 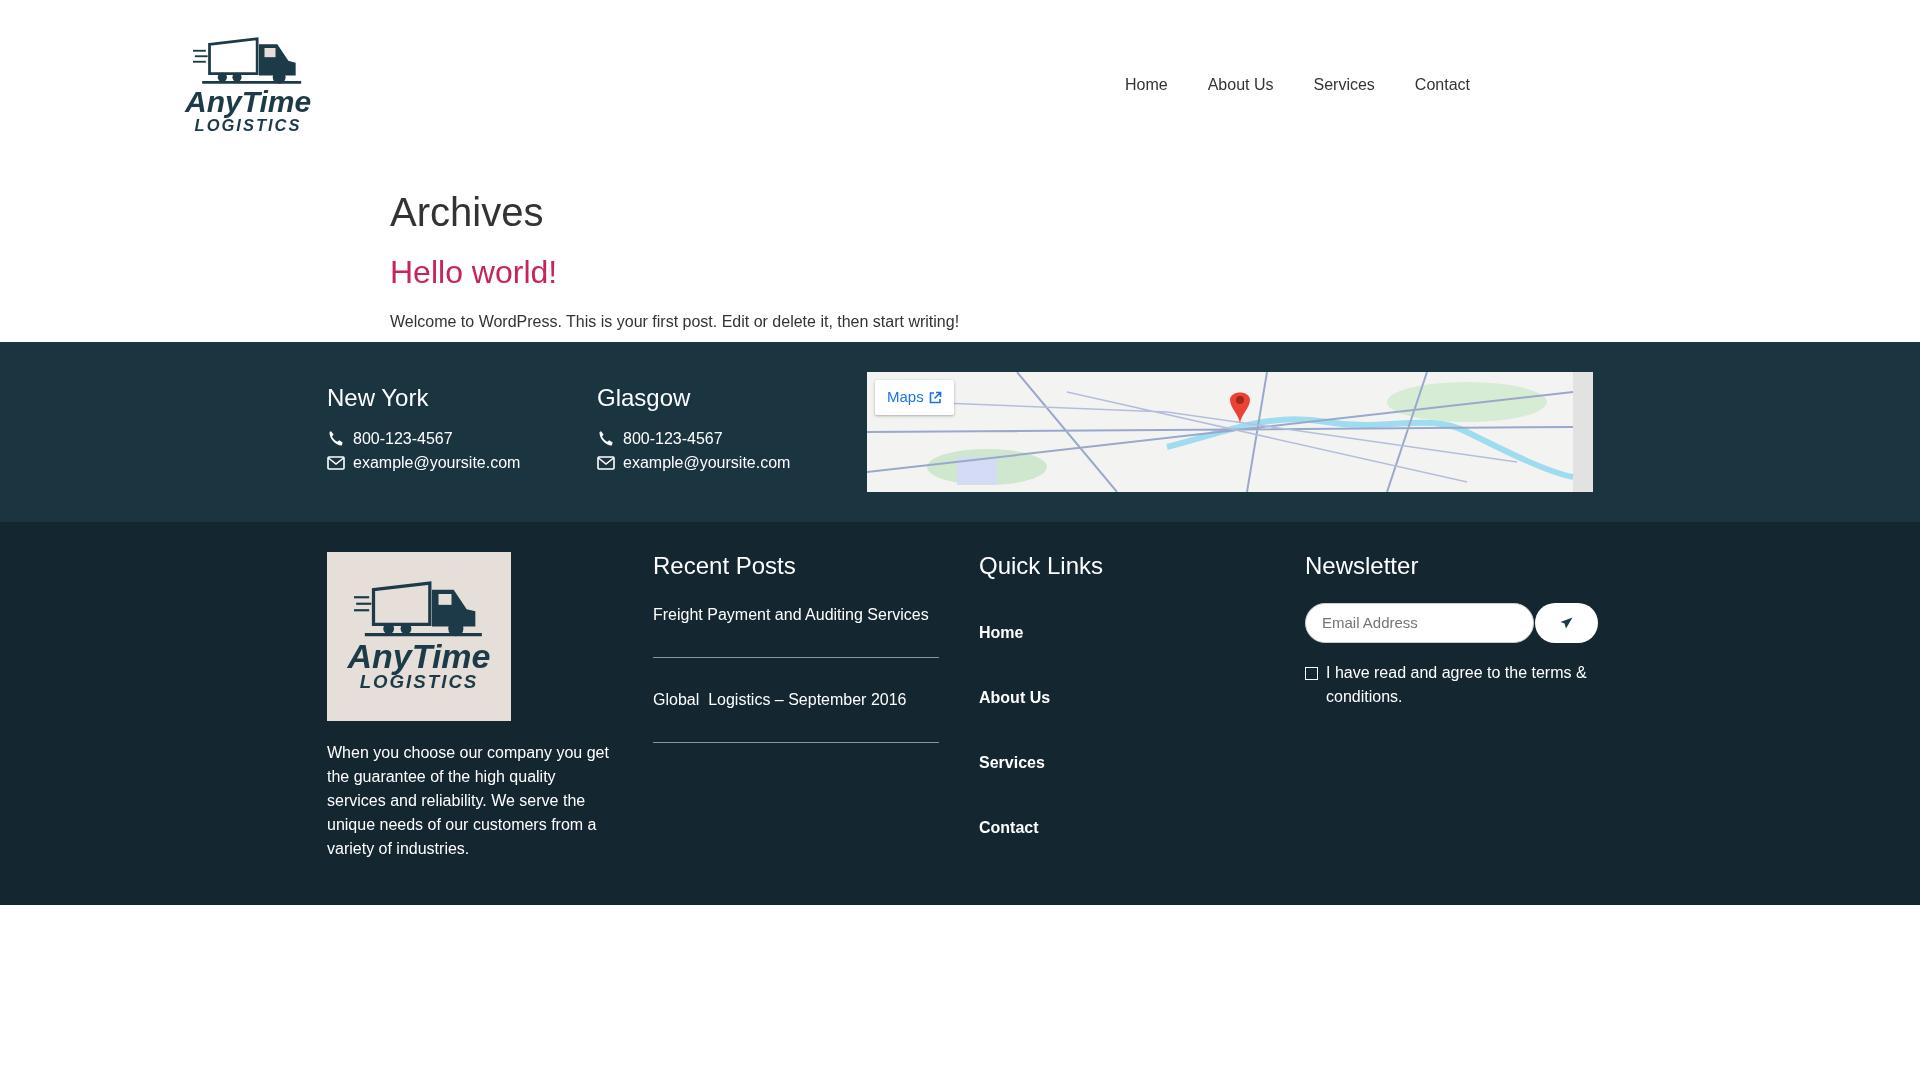 What do you see at coordinates (1122, 827) in the screenshot?
I see `quick-link: Contact` at bounding box center [1122, 827].